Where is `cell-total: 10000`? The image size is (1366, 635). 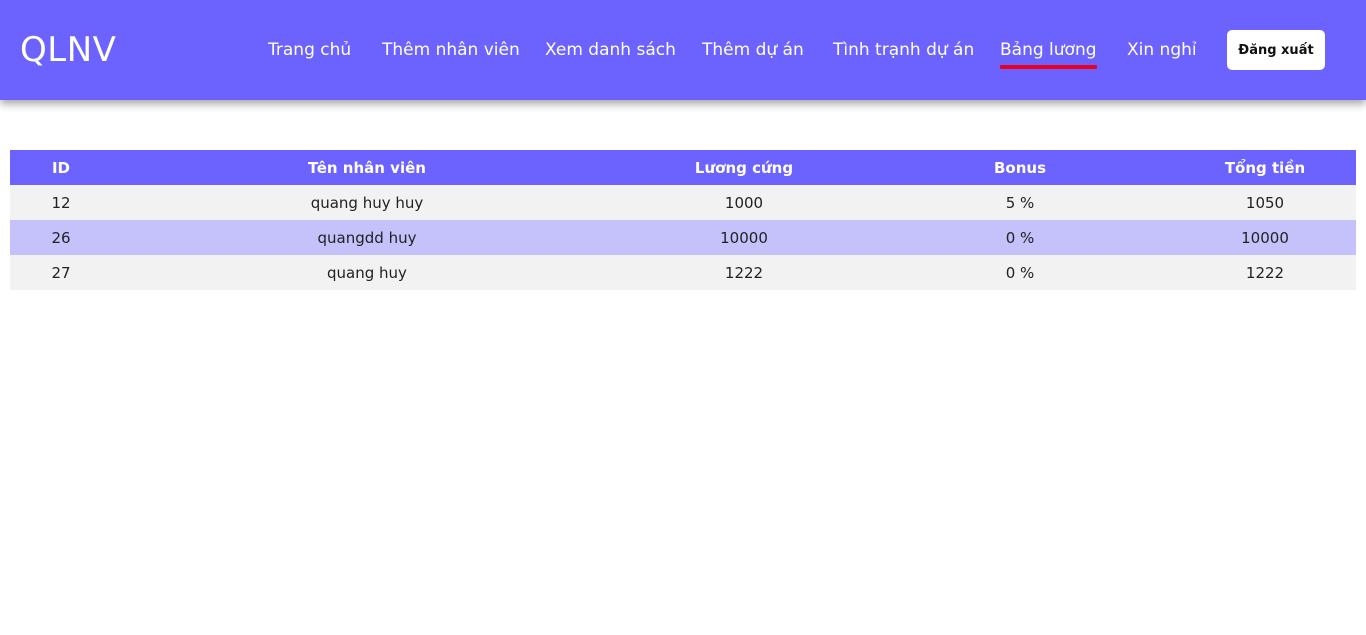 cell-total: 10000 is located at coordinates (1265, 237).